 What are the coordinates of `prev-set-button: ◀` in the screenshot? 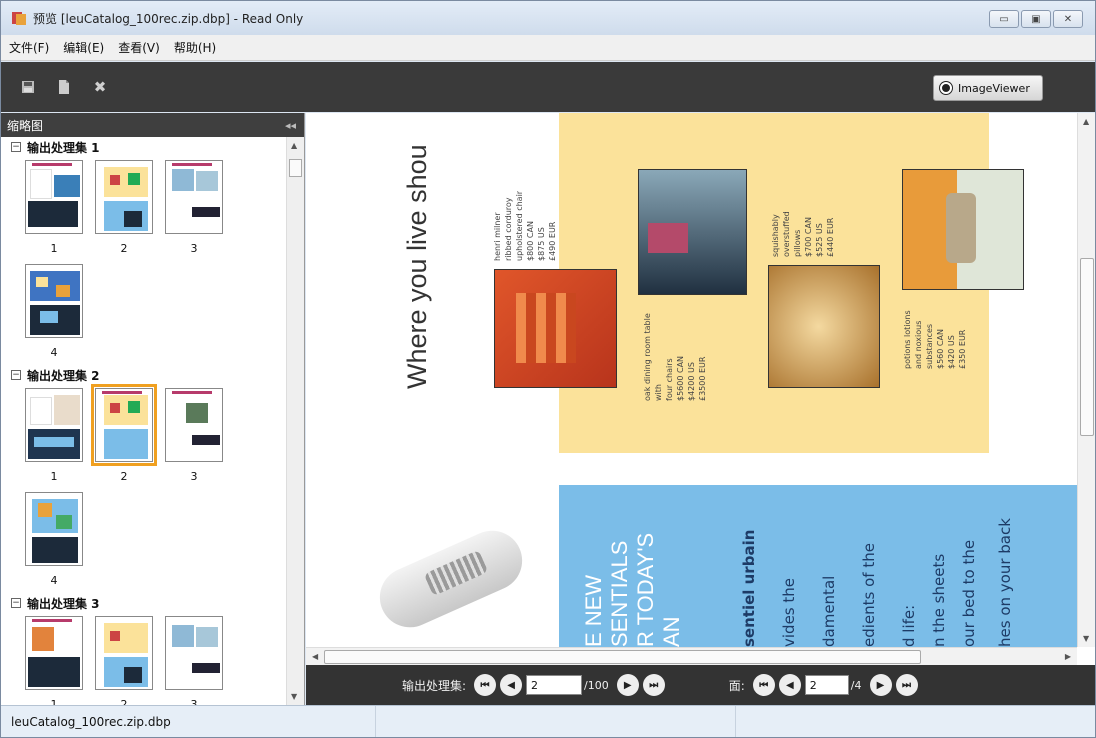 It's located at (511, 685).